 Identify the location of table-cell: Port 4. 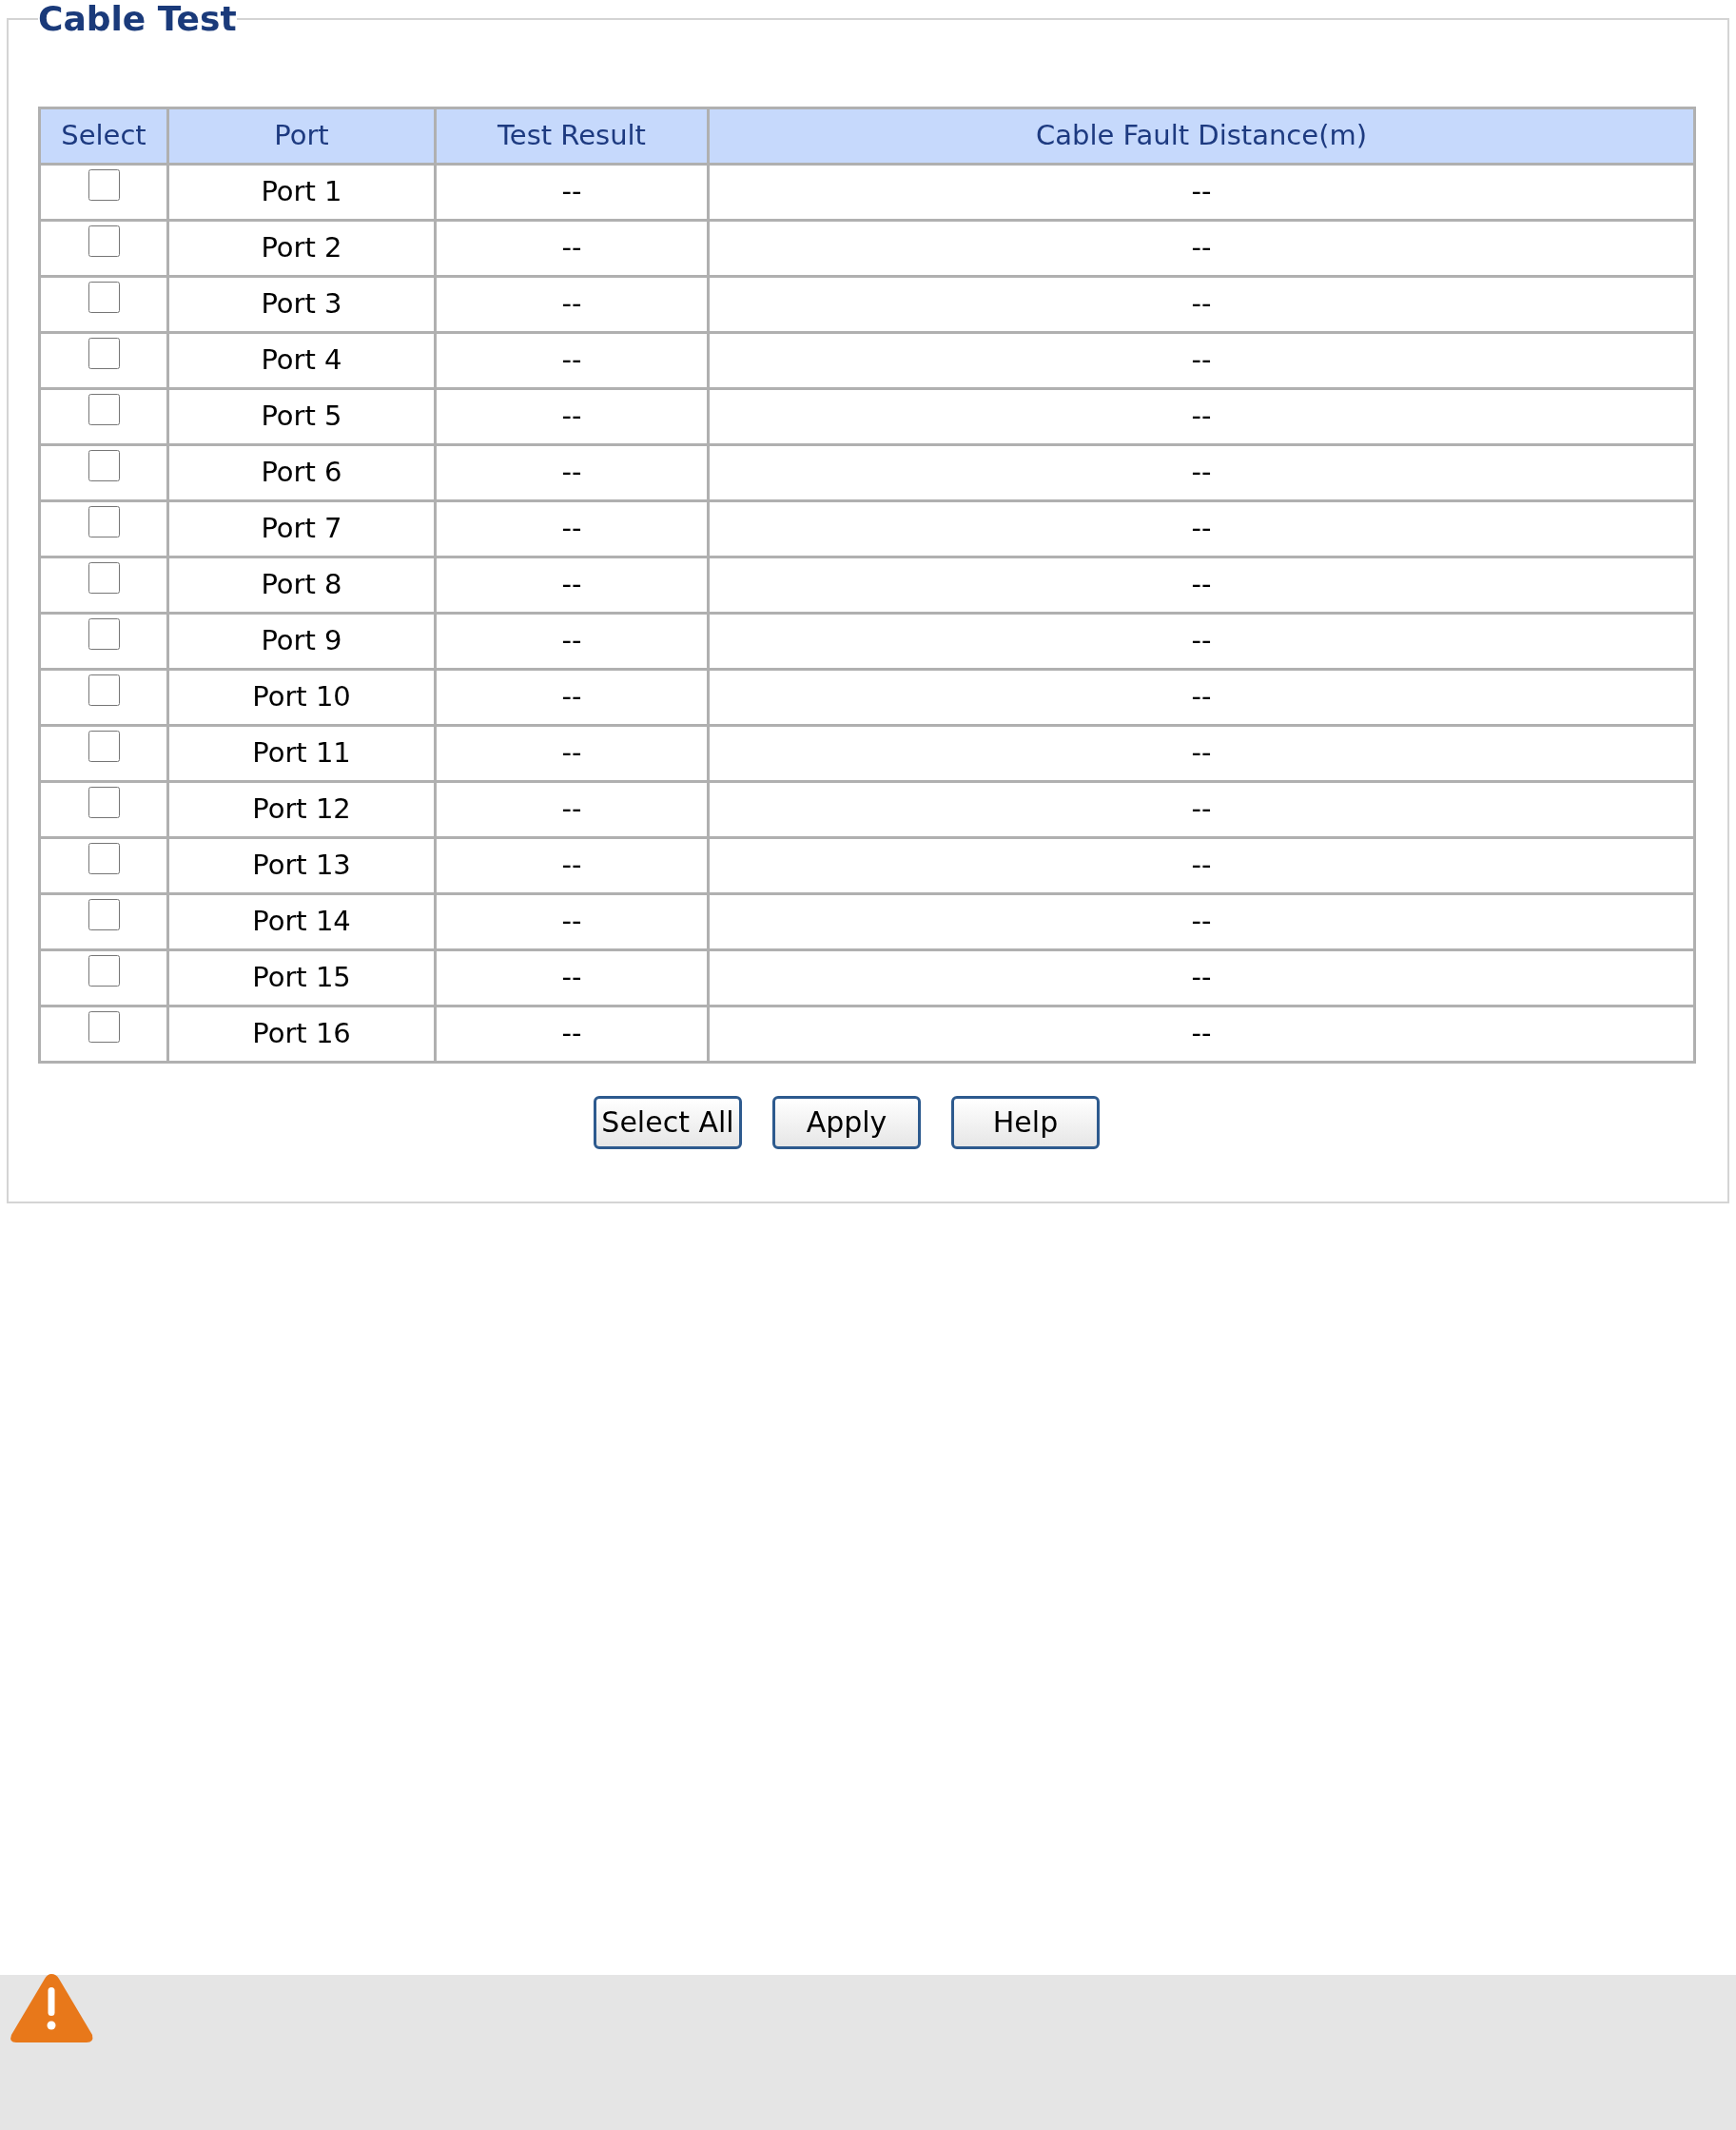
(301, 360).